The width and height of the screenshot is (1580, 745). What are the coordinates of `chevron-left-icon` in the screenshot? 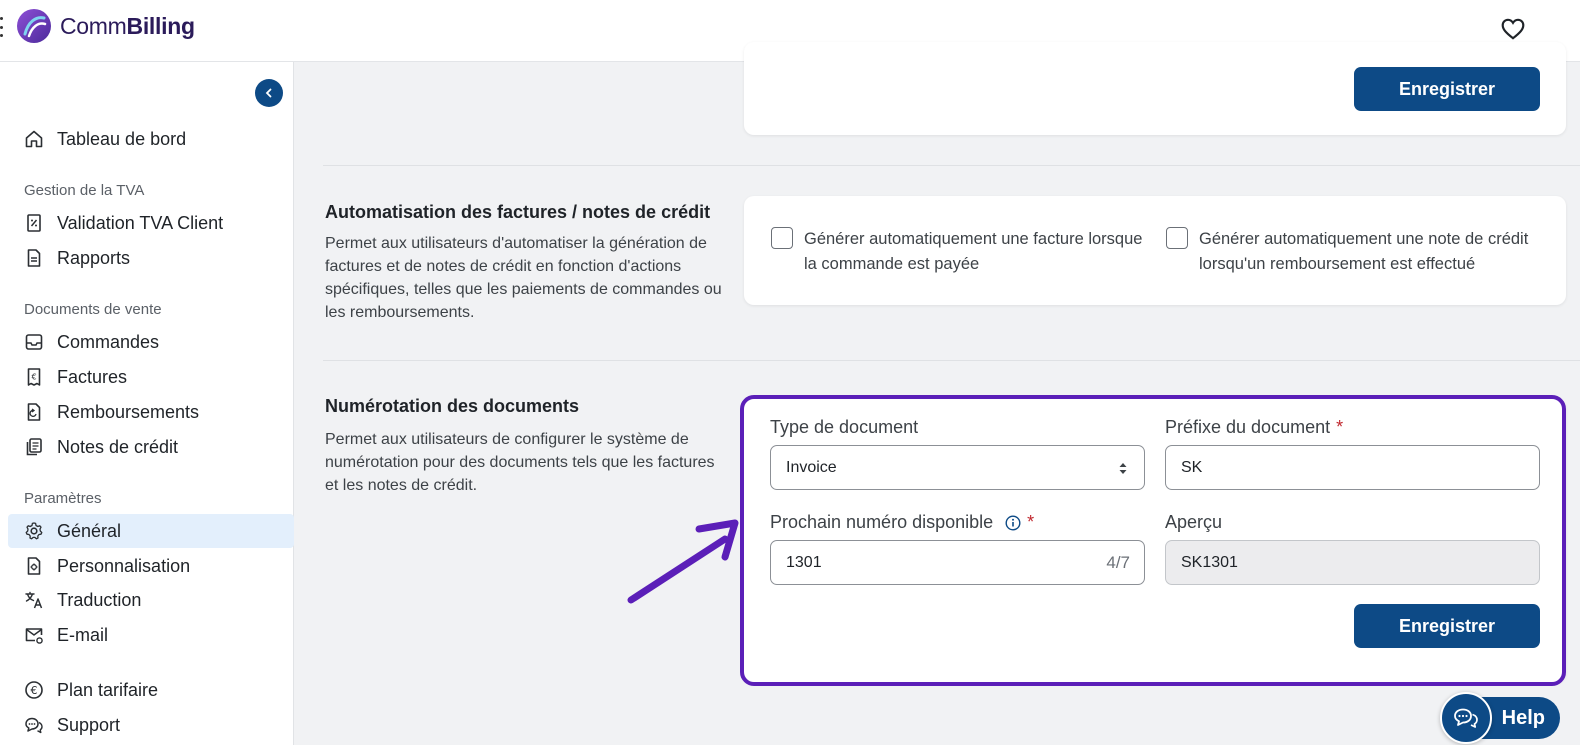 It's located at (268, 93).